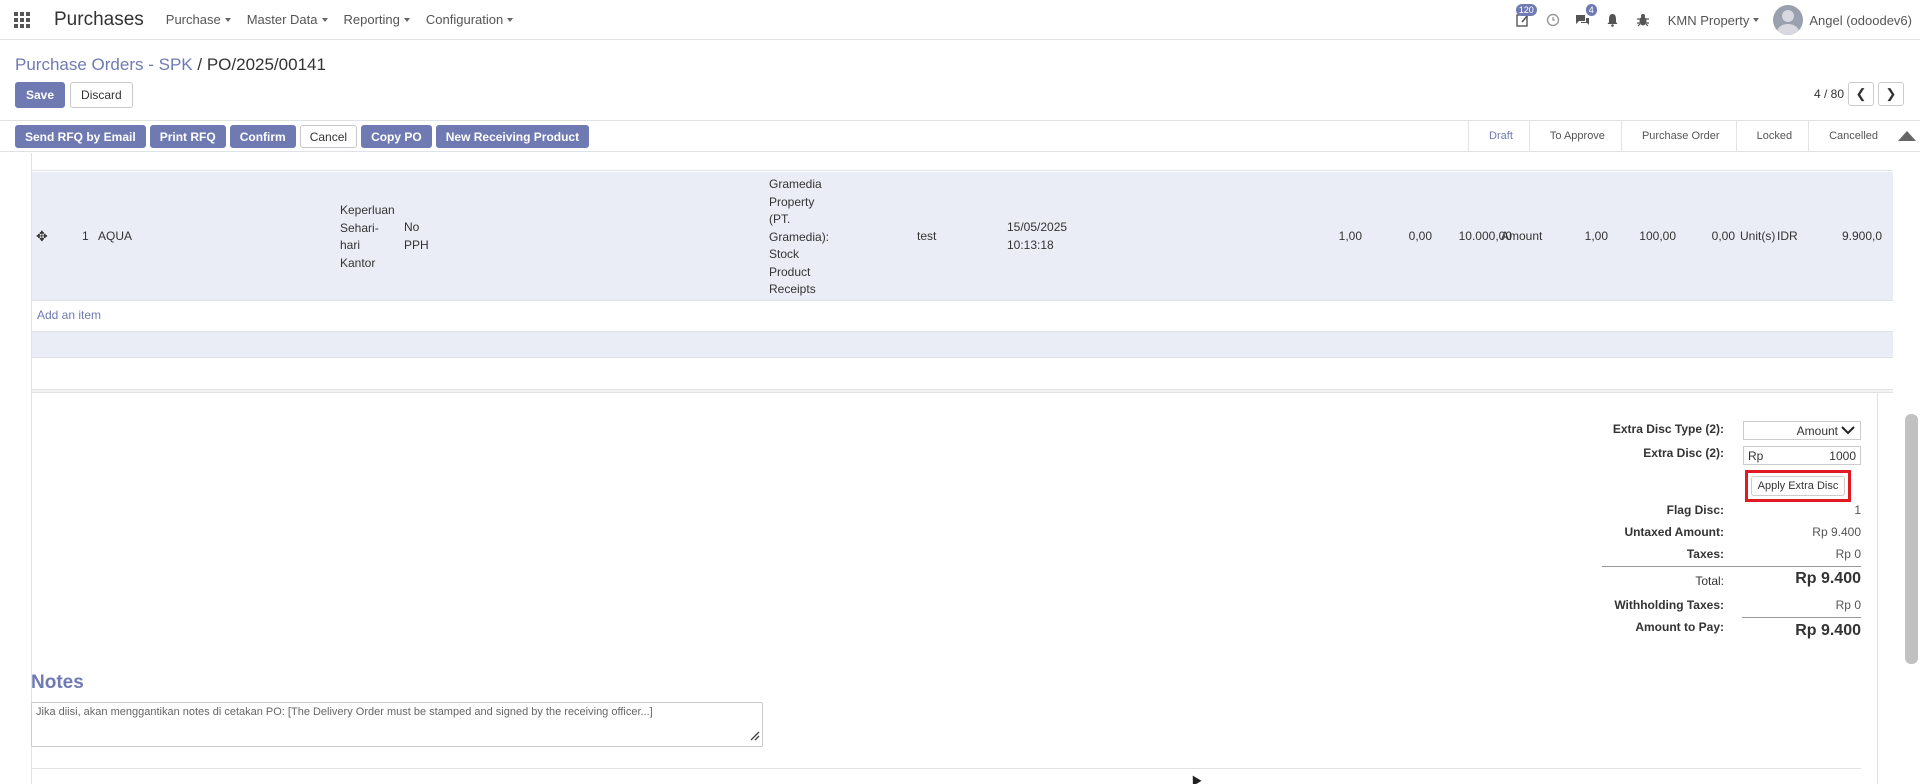  Describe the element at coordinates (1709, 581) in the screenshot. I see `total-label: Total:` at that location.